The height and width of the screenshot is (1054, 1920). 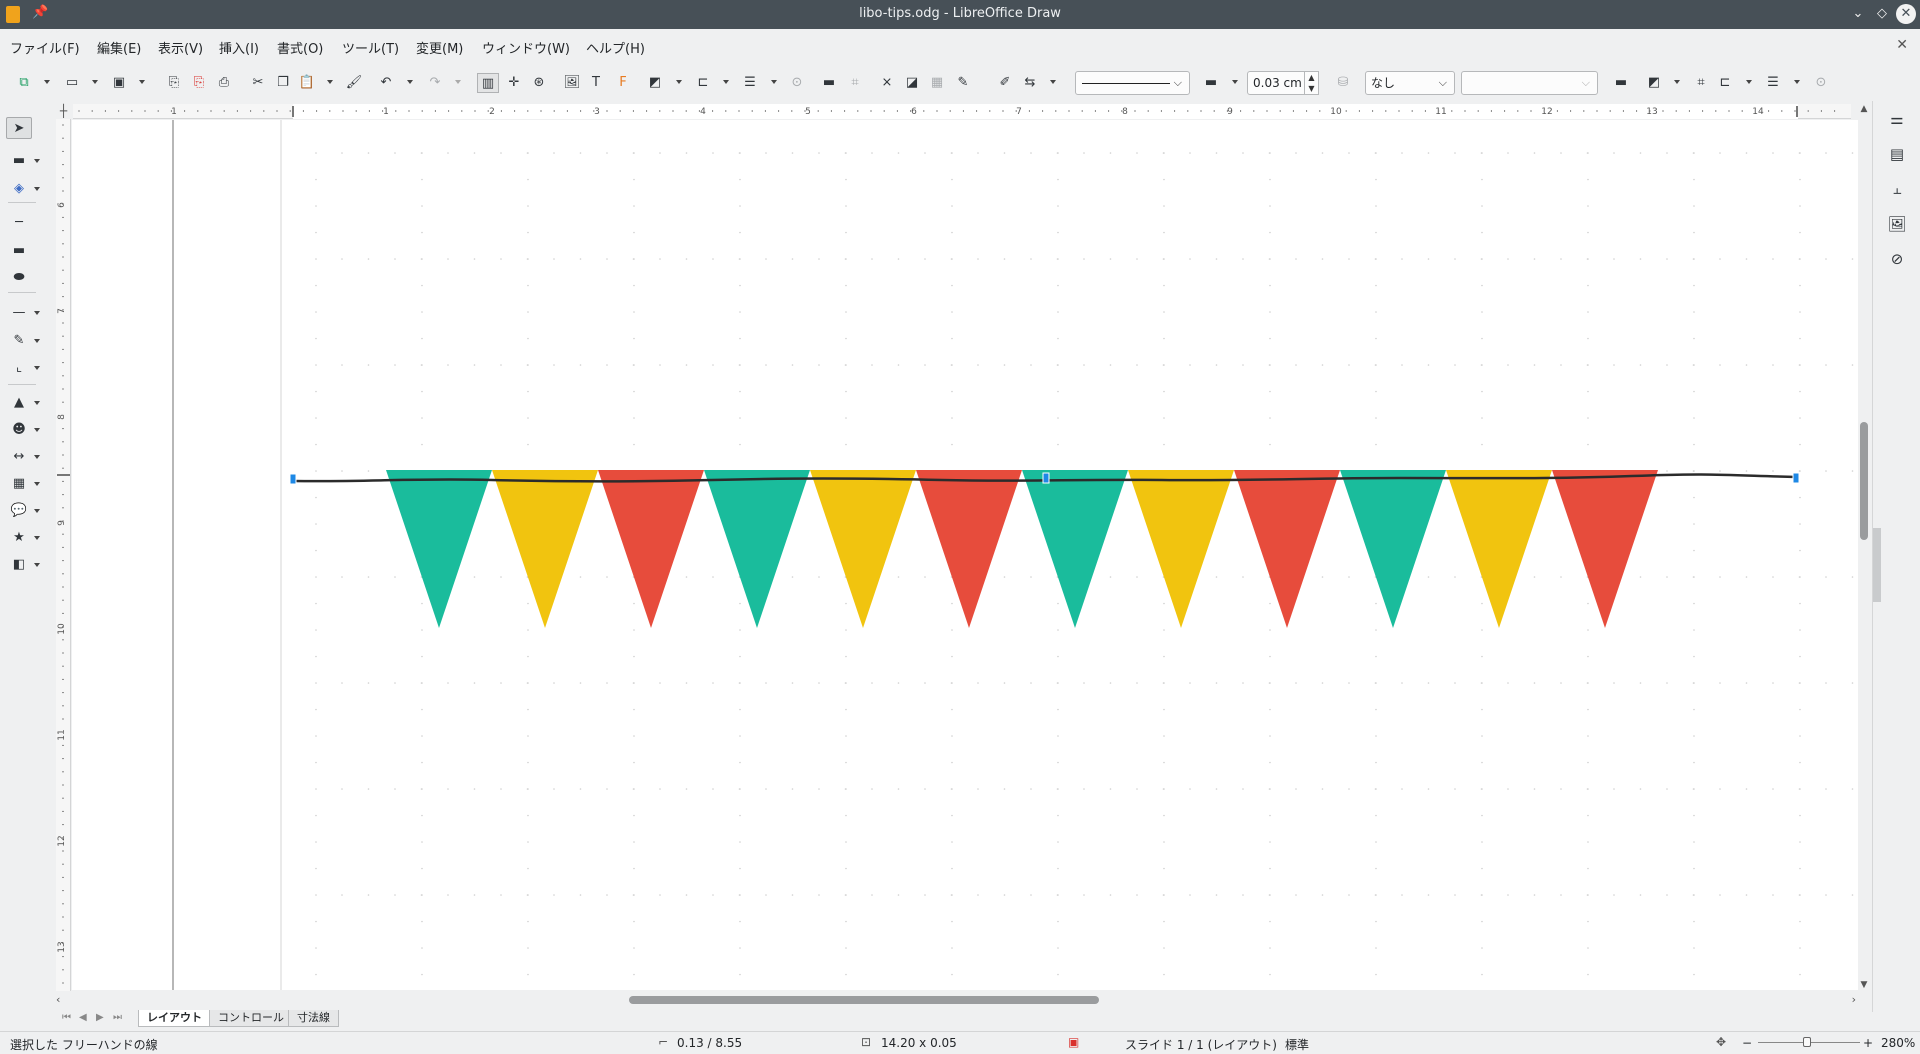 What do you see at coordinates (19, 223) in the screenshot?
I see `line-tool-icon: ─` at bounding box center [19, 223].